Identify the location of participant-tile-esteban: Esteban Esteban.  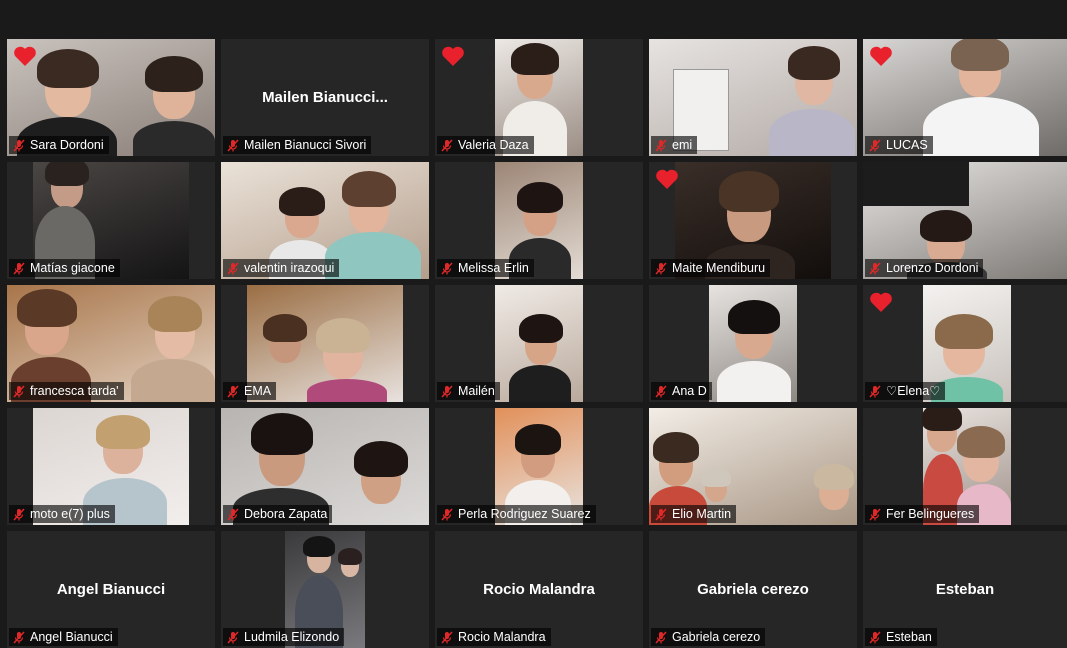
(965, 589).